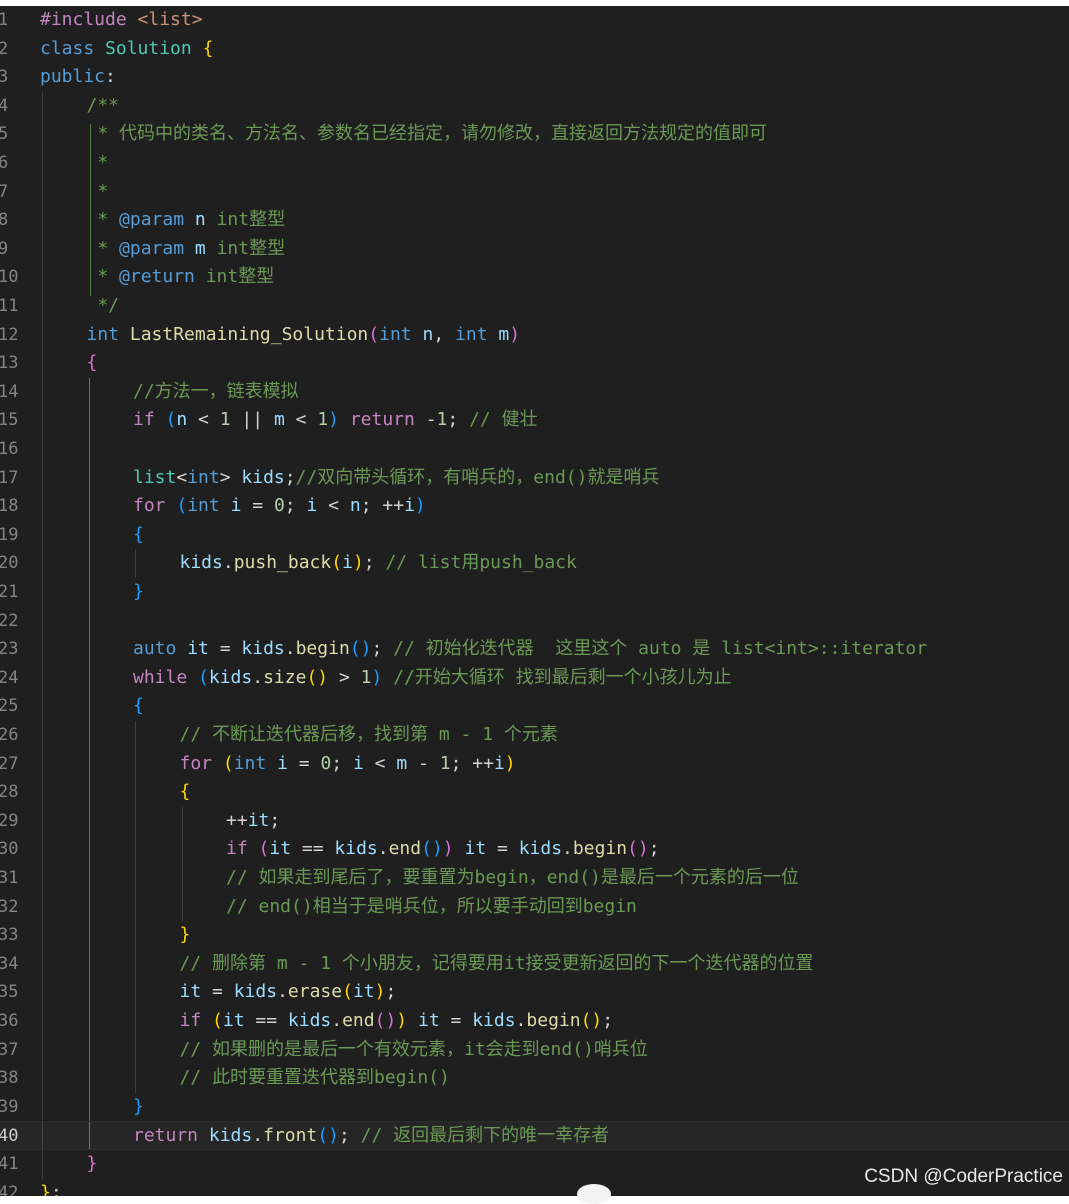 The width and height of the screenshot is (1069, 1204). Describe the element at coordinates (494, 1020) in the screenshot. I see `code-token: kids` at that location.